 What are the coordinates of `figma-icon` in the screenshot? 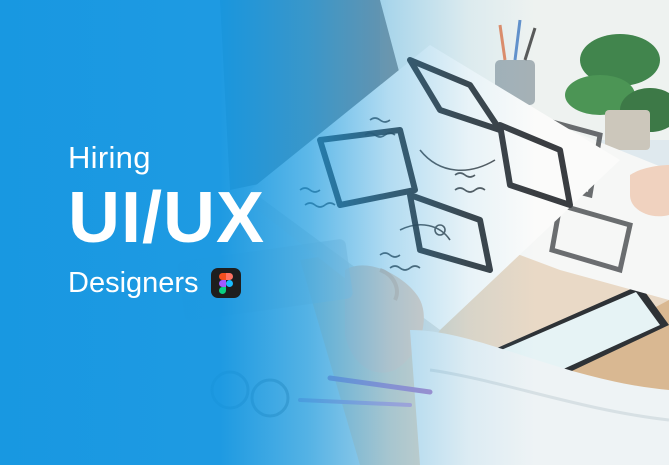 It's located at (225, 283).